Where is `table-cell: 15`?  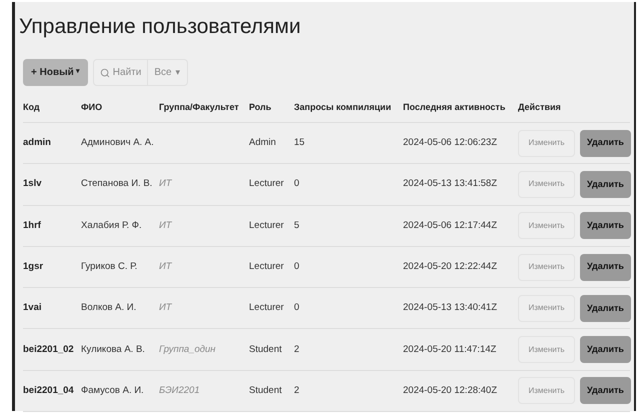
table-cell: 15 is located at coordinates (299, 143).